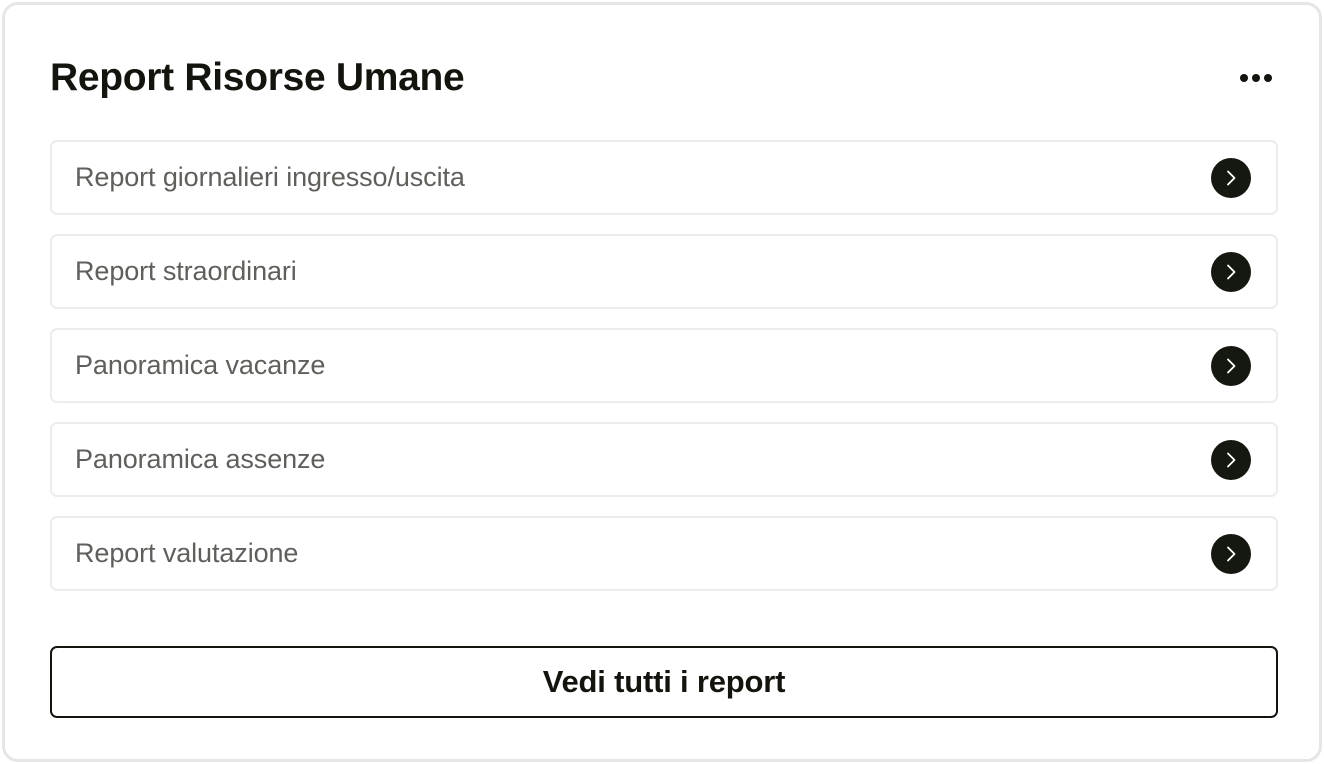 Image resolution: width=1324 pixels, height=764 pixels. What do you see at coordinates (664, 459) in the screenshot?
I see `report-item-absences-overview: Panoramica assenze` at bounding box center [664, 459].